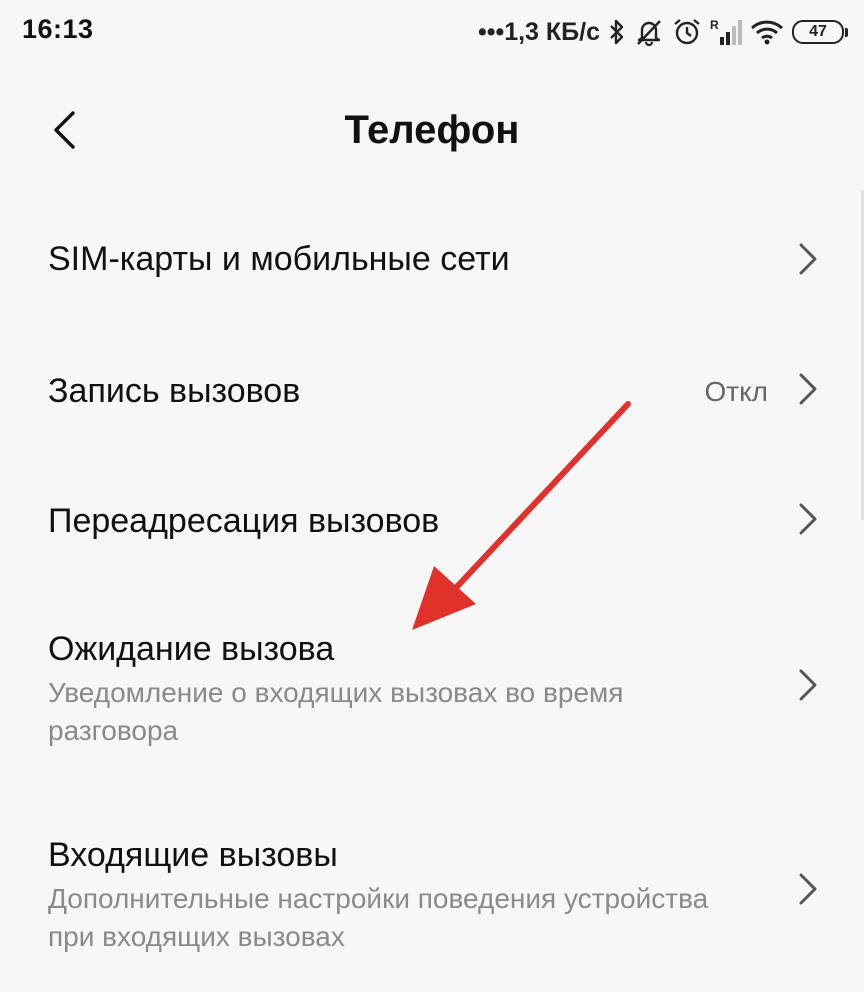 The width and height of the screenshot is (864, 992). Describe the element at coordinates (432, 391) in the screenshot. I see `setting-call-recording: Запись вызовов Откл` at that location.